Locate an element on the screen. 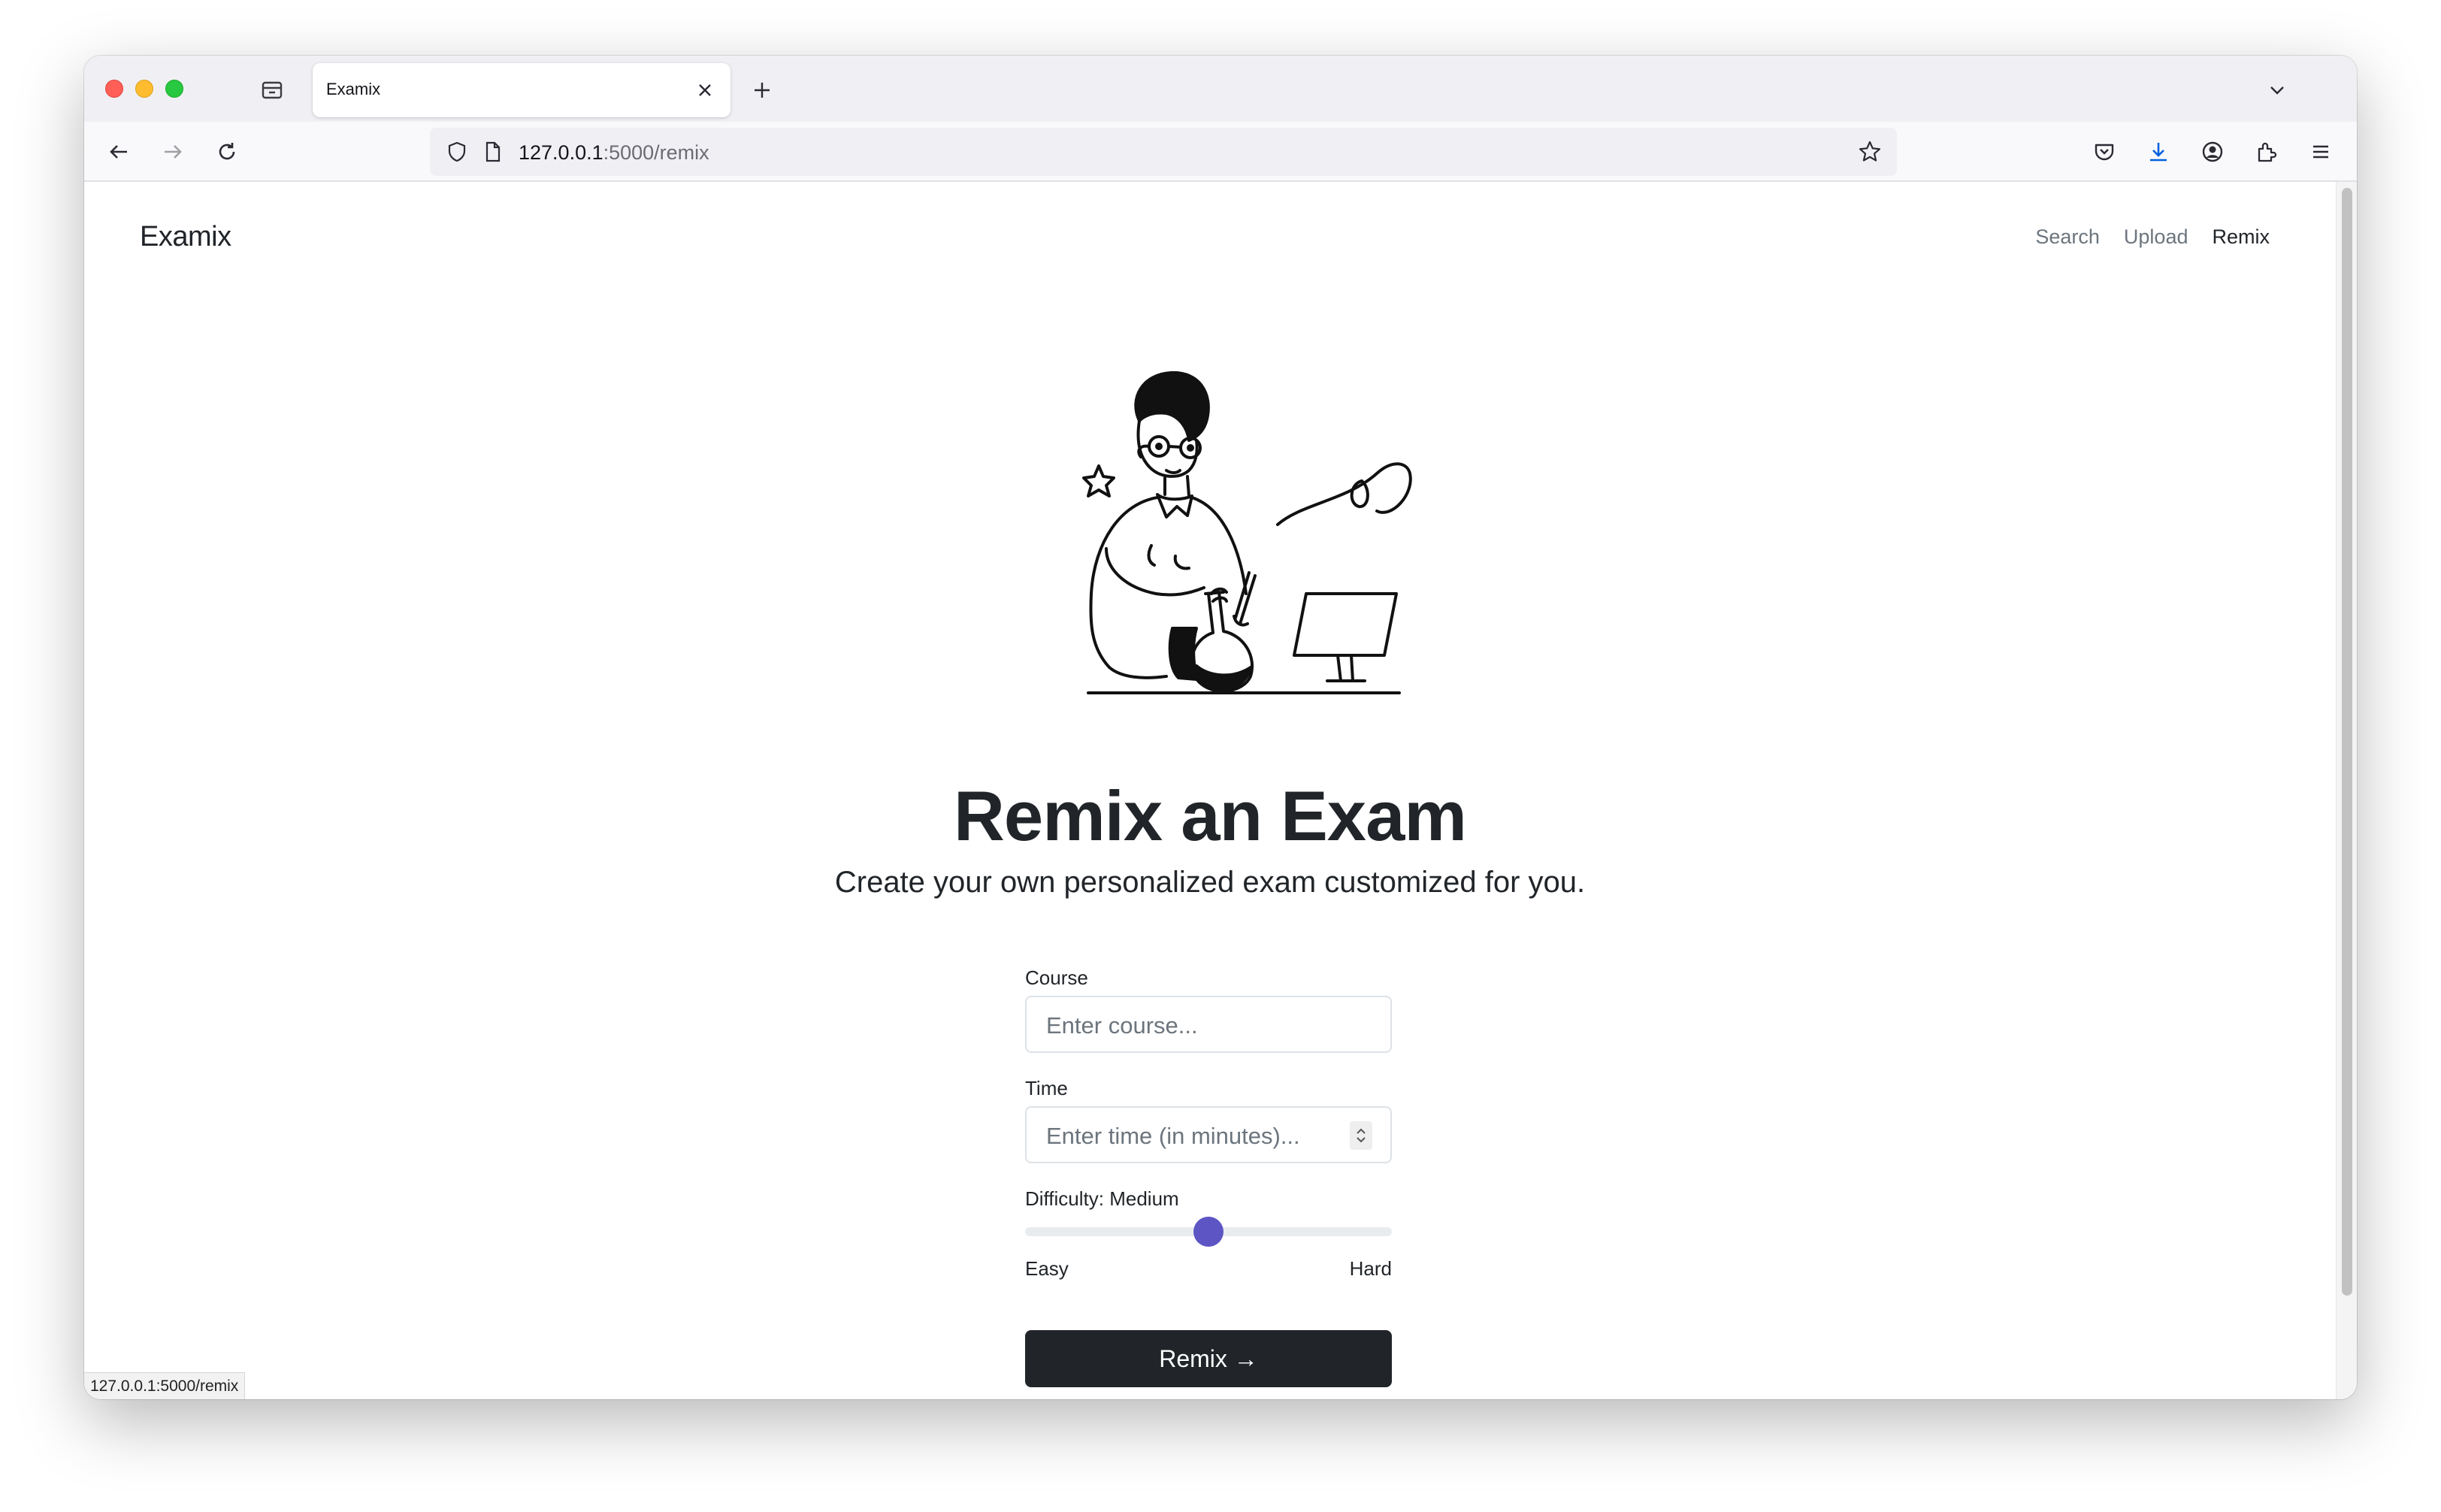 The height and width of the screenshot is (1512, 2441). pocket-icon is located at coordinates (2104, 152).